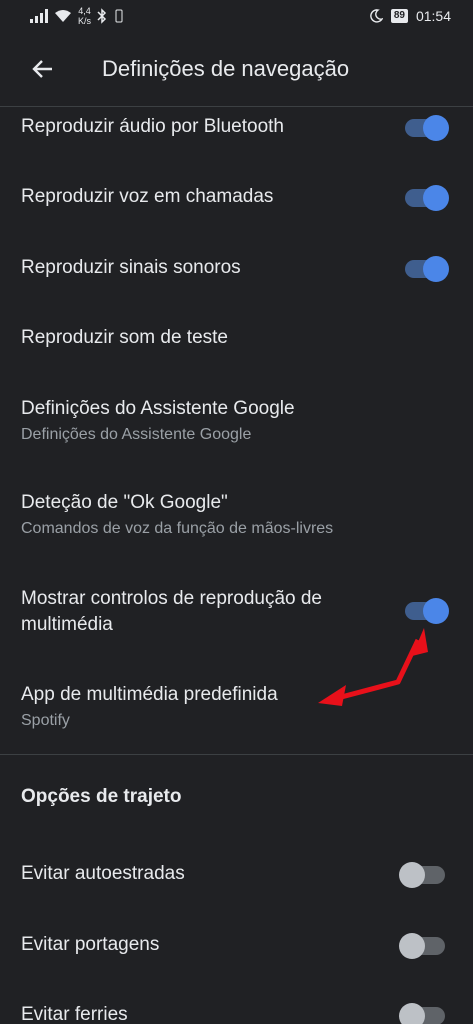 Image resolution: width=473 pixels, height=1024 pixels. What do you see at coordinates (236, 952) in the screenshot?
I see `setting-avoid-tolls: Evitar portagens` at bounding box center [236, 952].